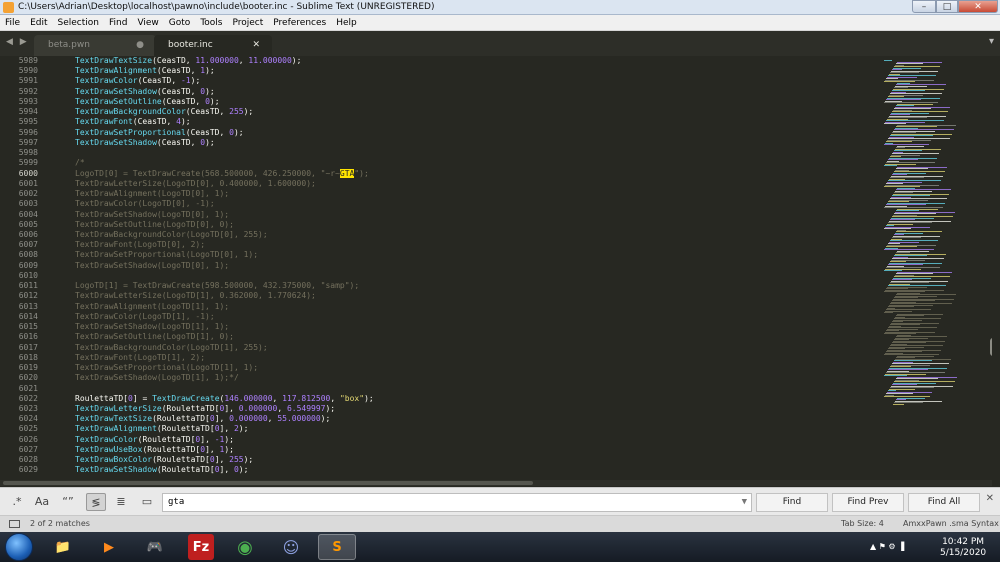  I want to click on whole-word-toggle: “”, so click(68, 502).